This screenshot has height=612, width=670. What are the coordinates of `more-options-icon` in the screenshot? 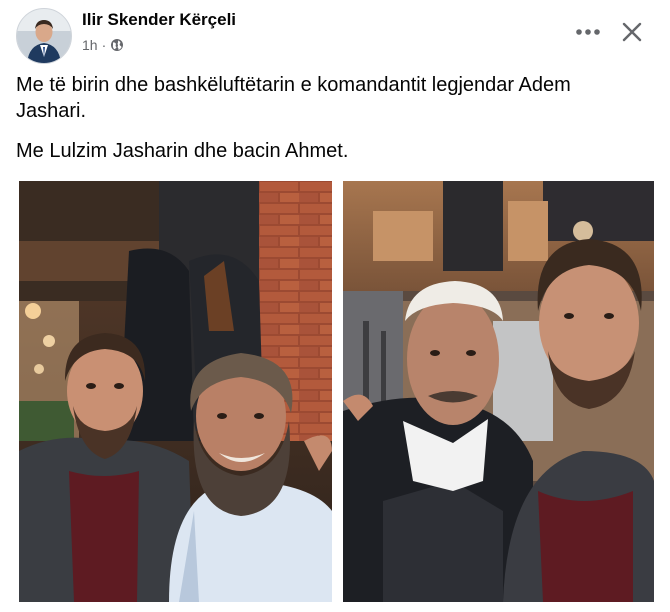 It's located at (588, 32).